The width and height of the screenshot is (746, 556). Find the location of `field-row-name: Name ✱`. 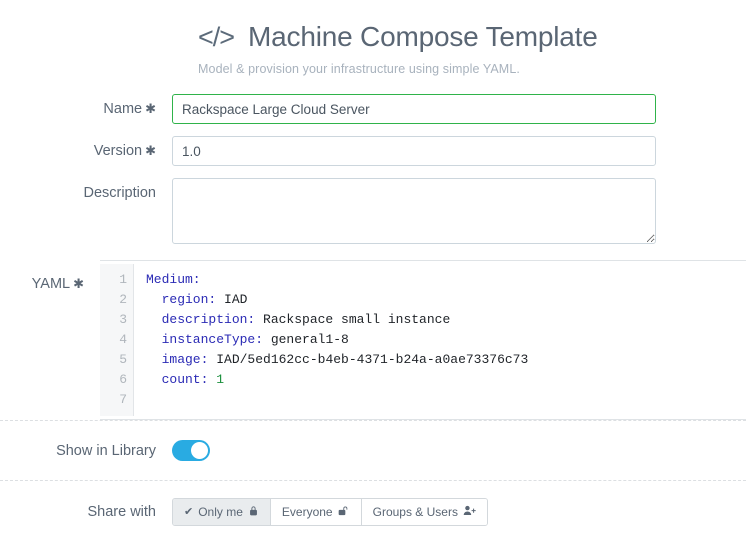

field-row-name: Name ✱ is located at coordinates (373, 109).